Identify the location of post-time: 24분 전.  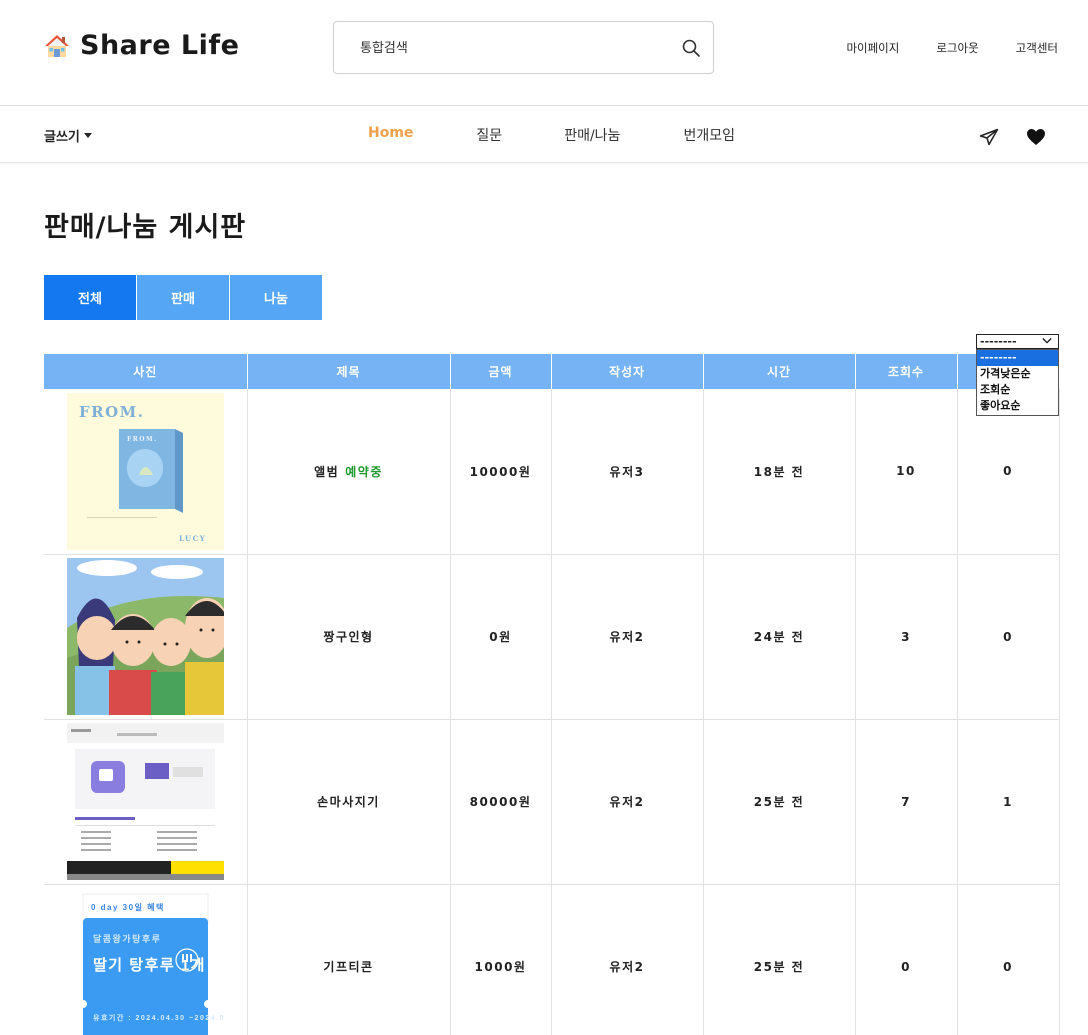
(779, 637).